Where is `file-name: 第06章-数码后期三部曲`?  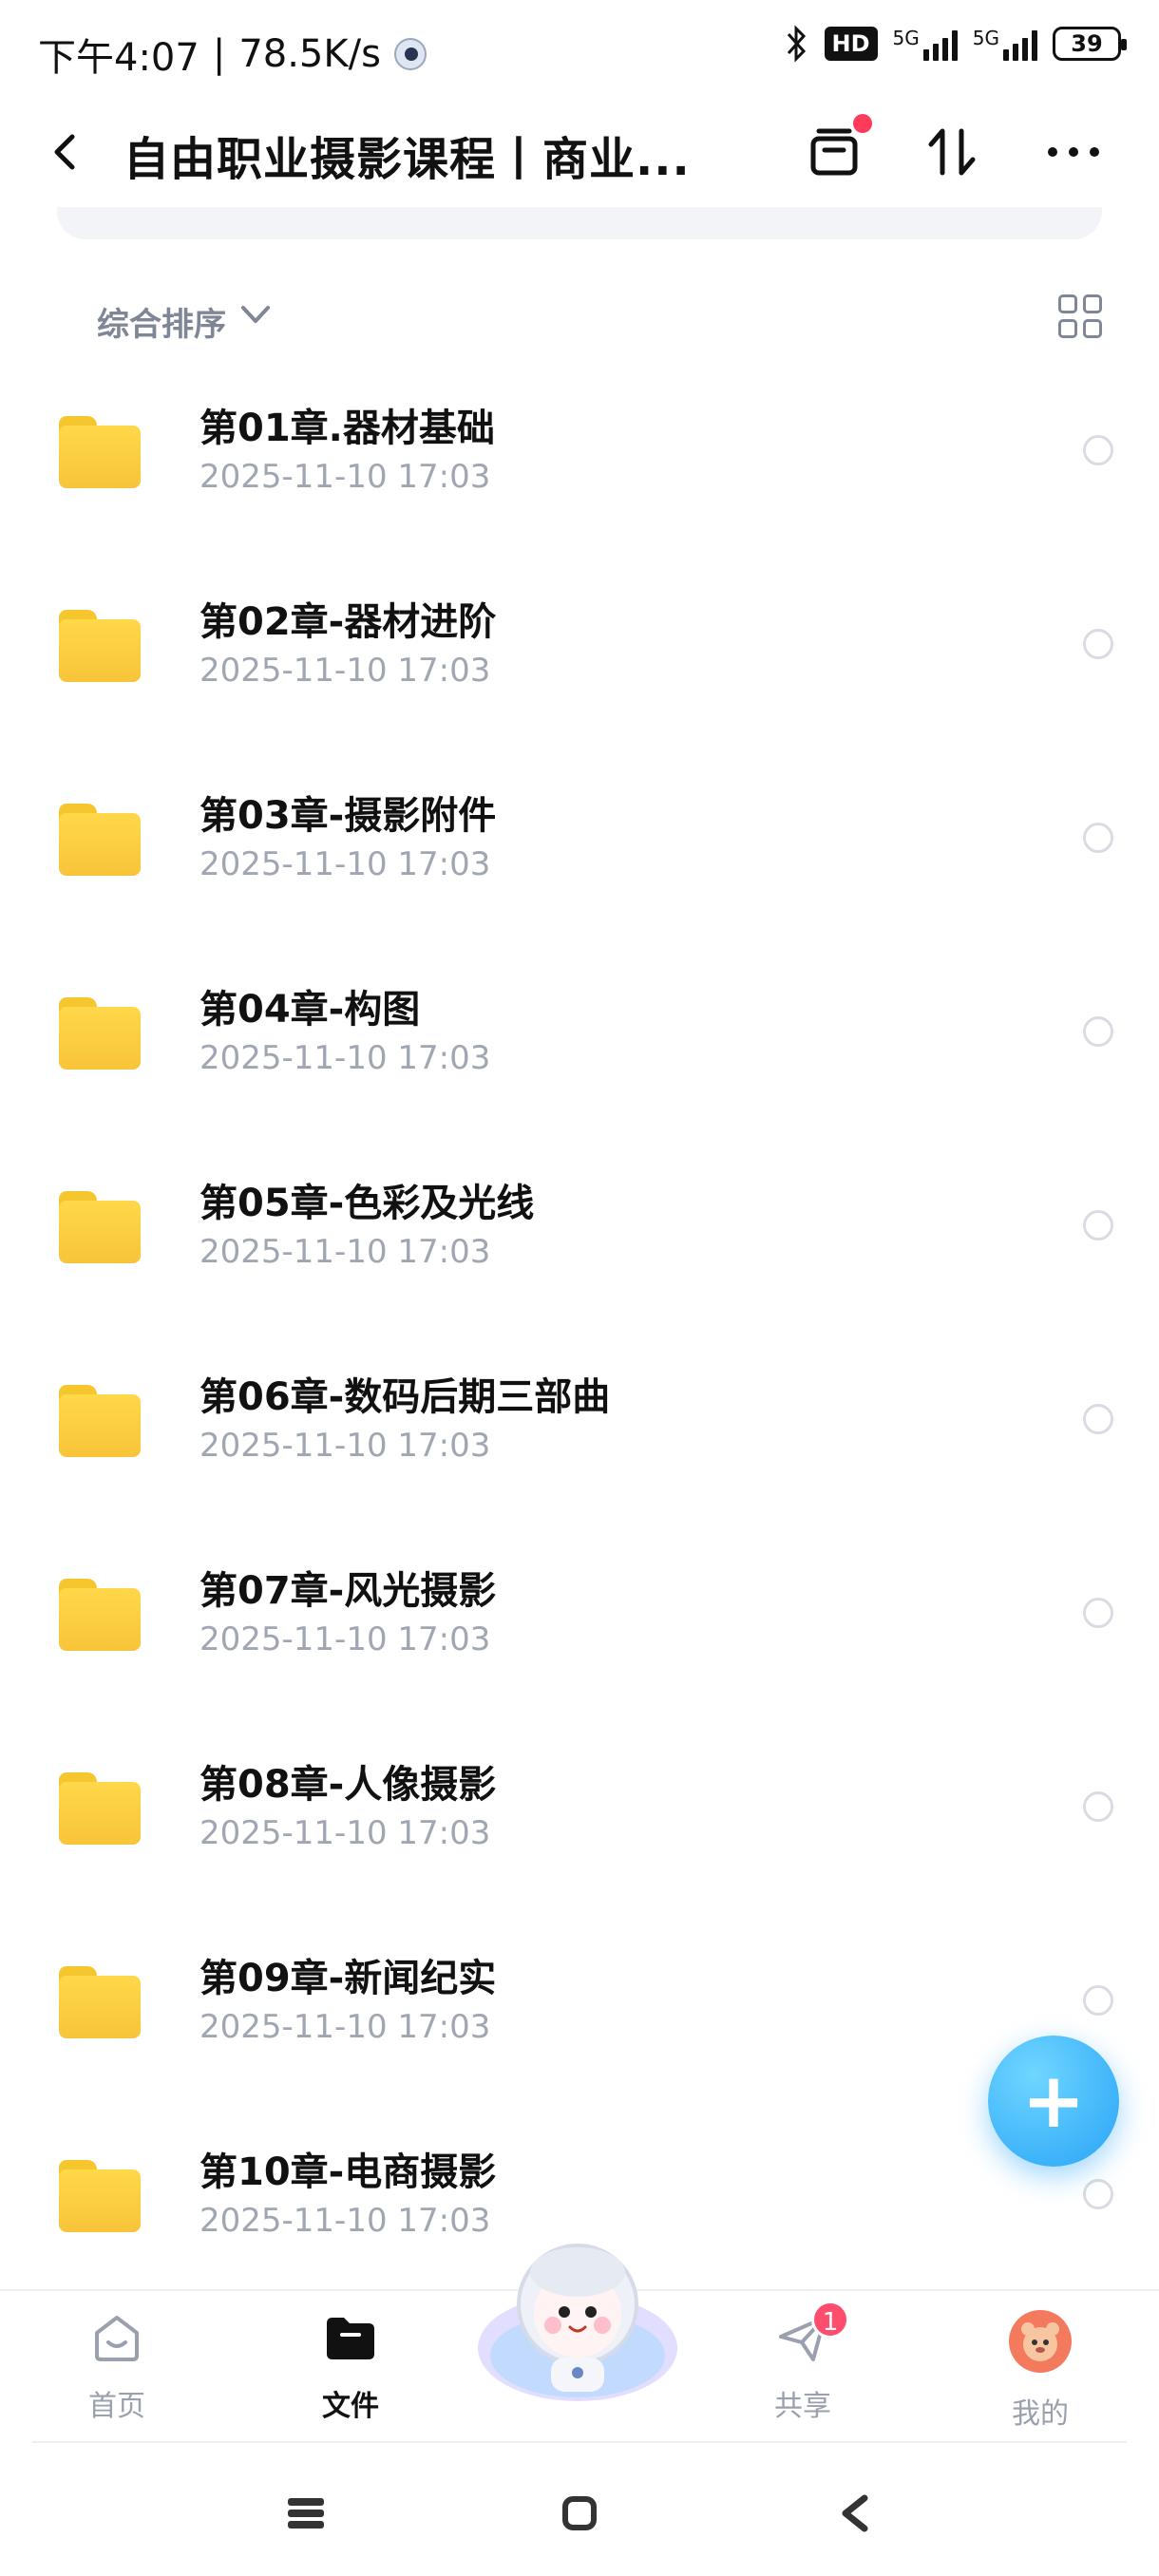
file-name: 第06章-数码后期三部曲 is located at coordinates (405, 1397).